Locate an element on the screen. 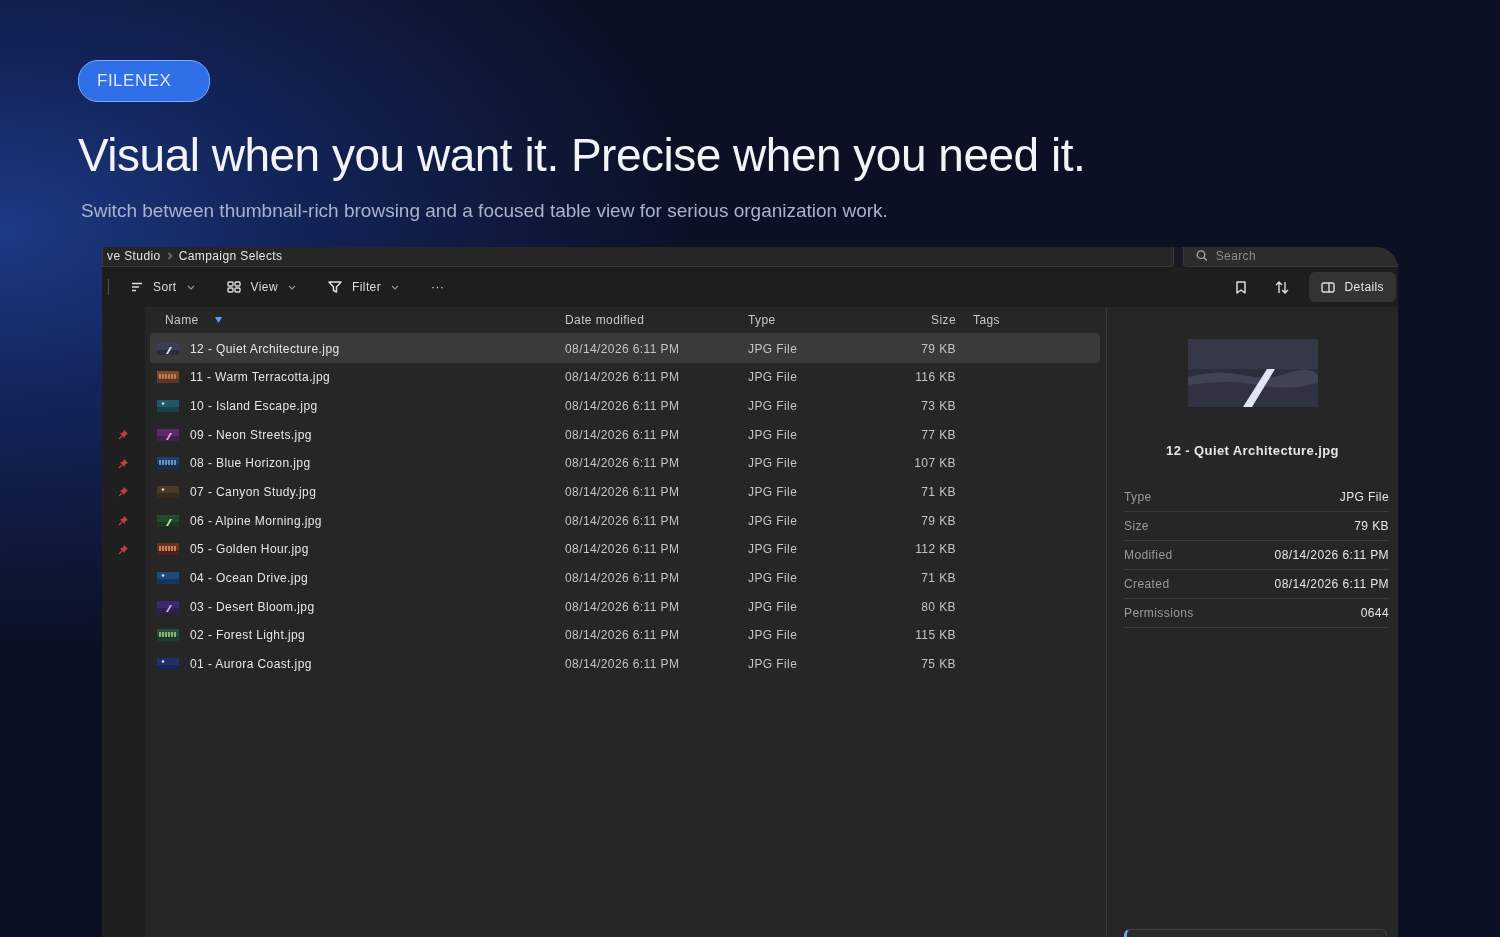  filter-icon is located at coordinates (335, 287).